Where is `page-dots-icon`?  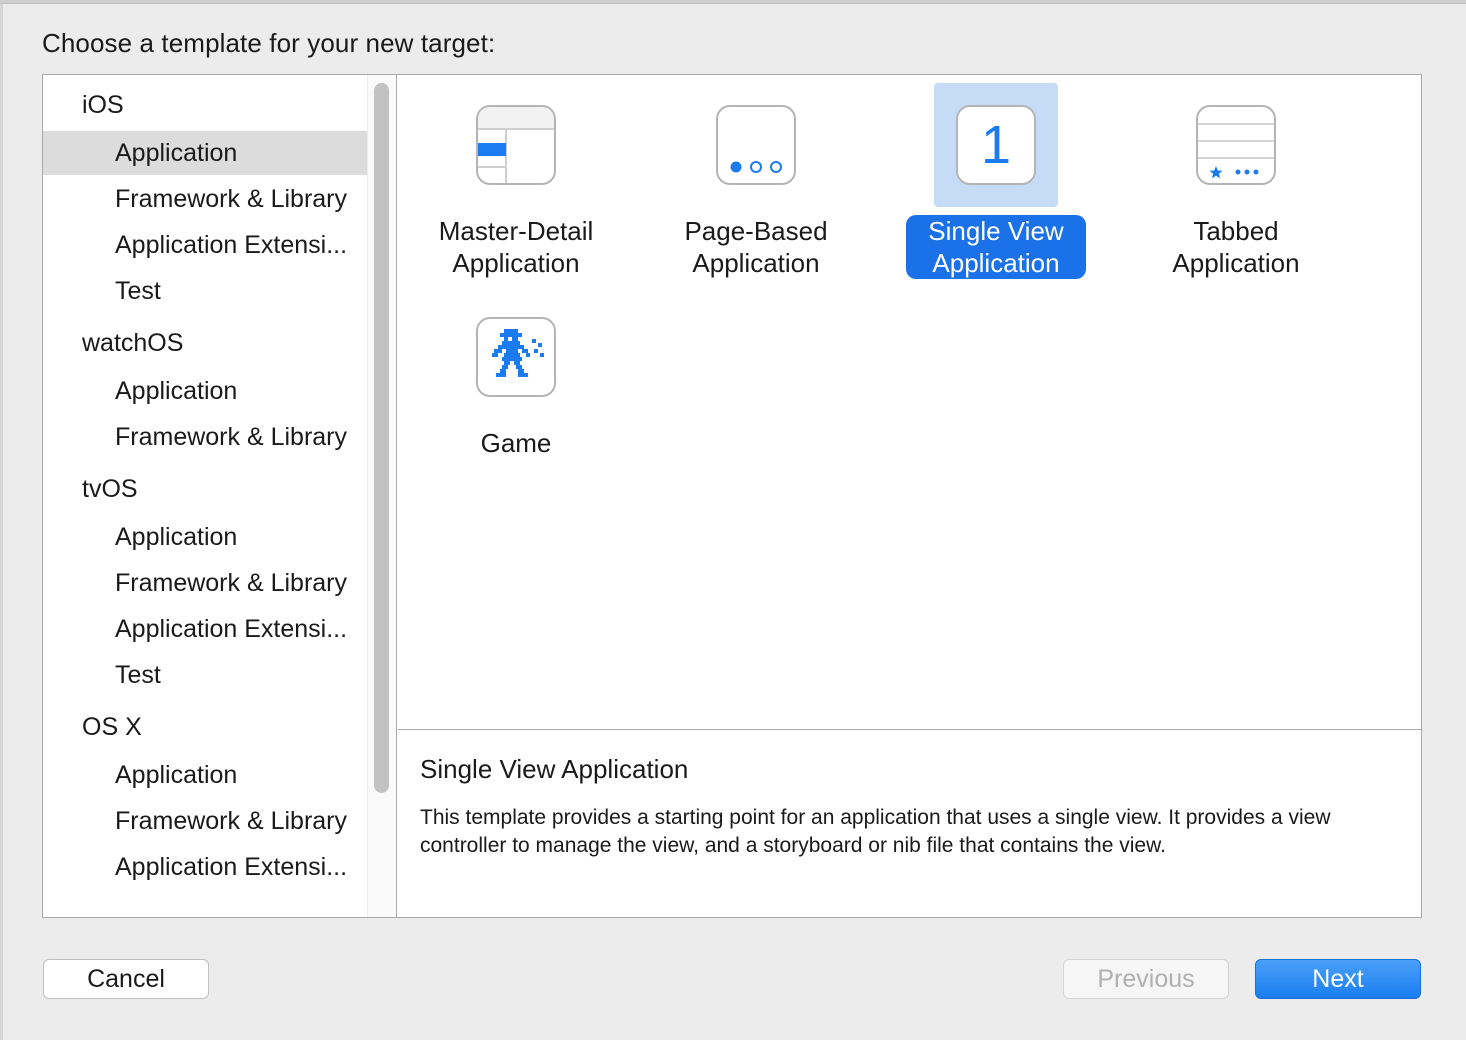
page-dots-icon is located at coordinates (756, 145).